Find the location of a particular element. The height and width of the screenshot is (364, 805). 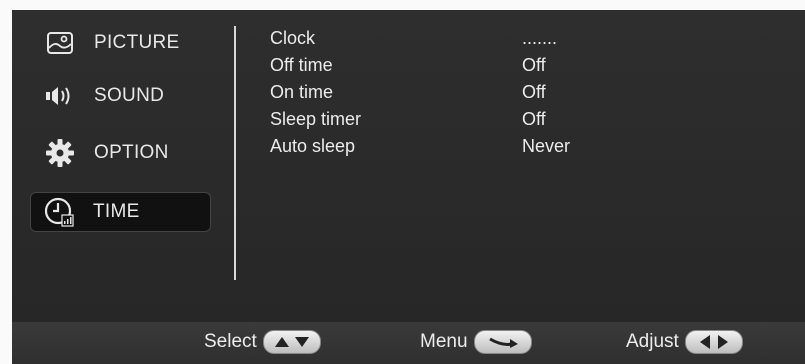

row-label: Sleep timer is located at coordinates (316, 119).